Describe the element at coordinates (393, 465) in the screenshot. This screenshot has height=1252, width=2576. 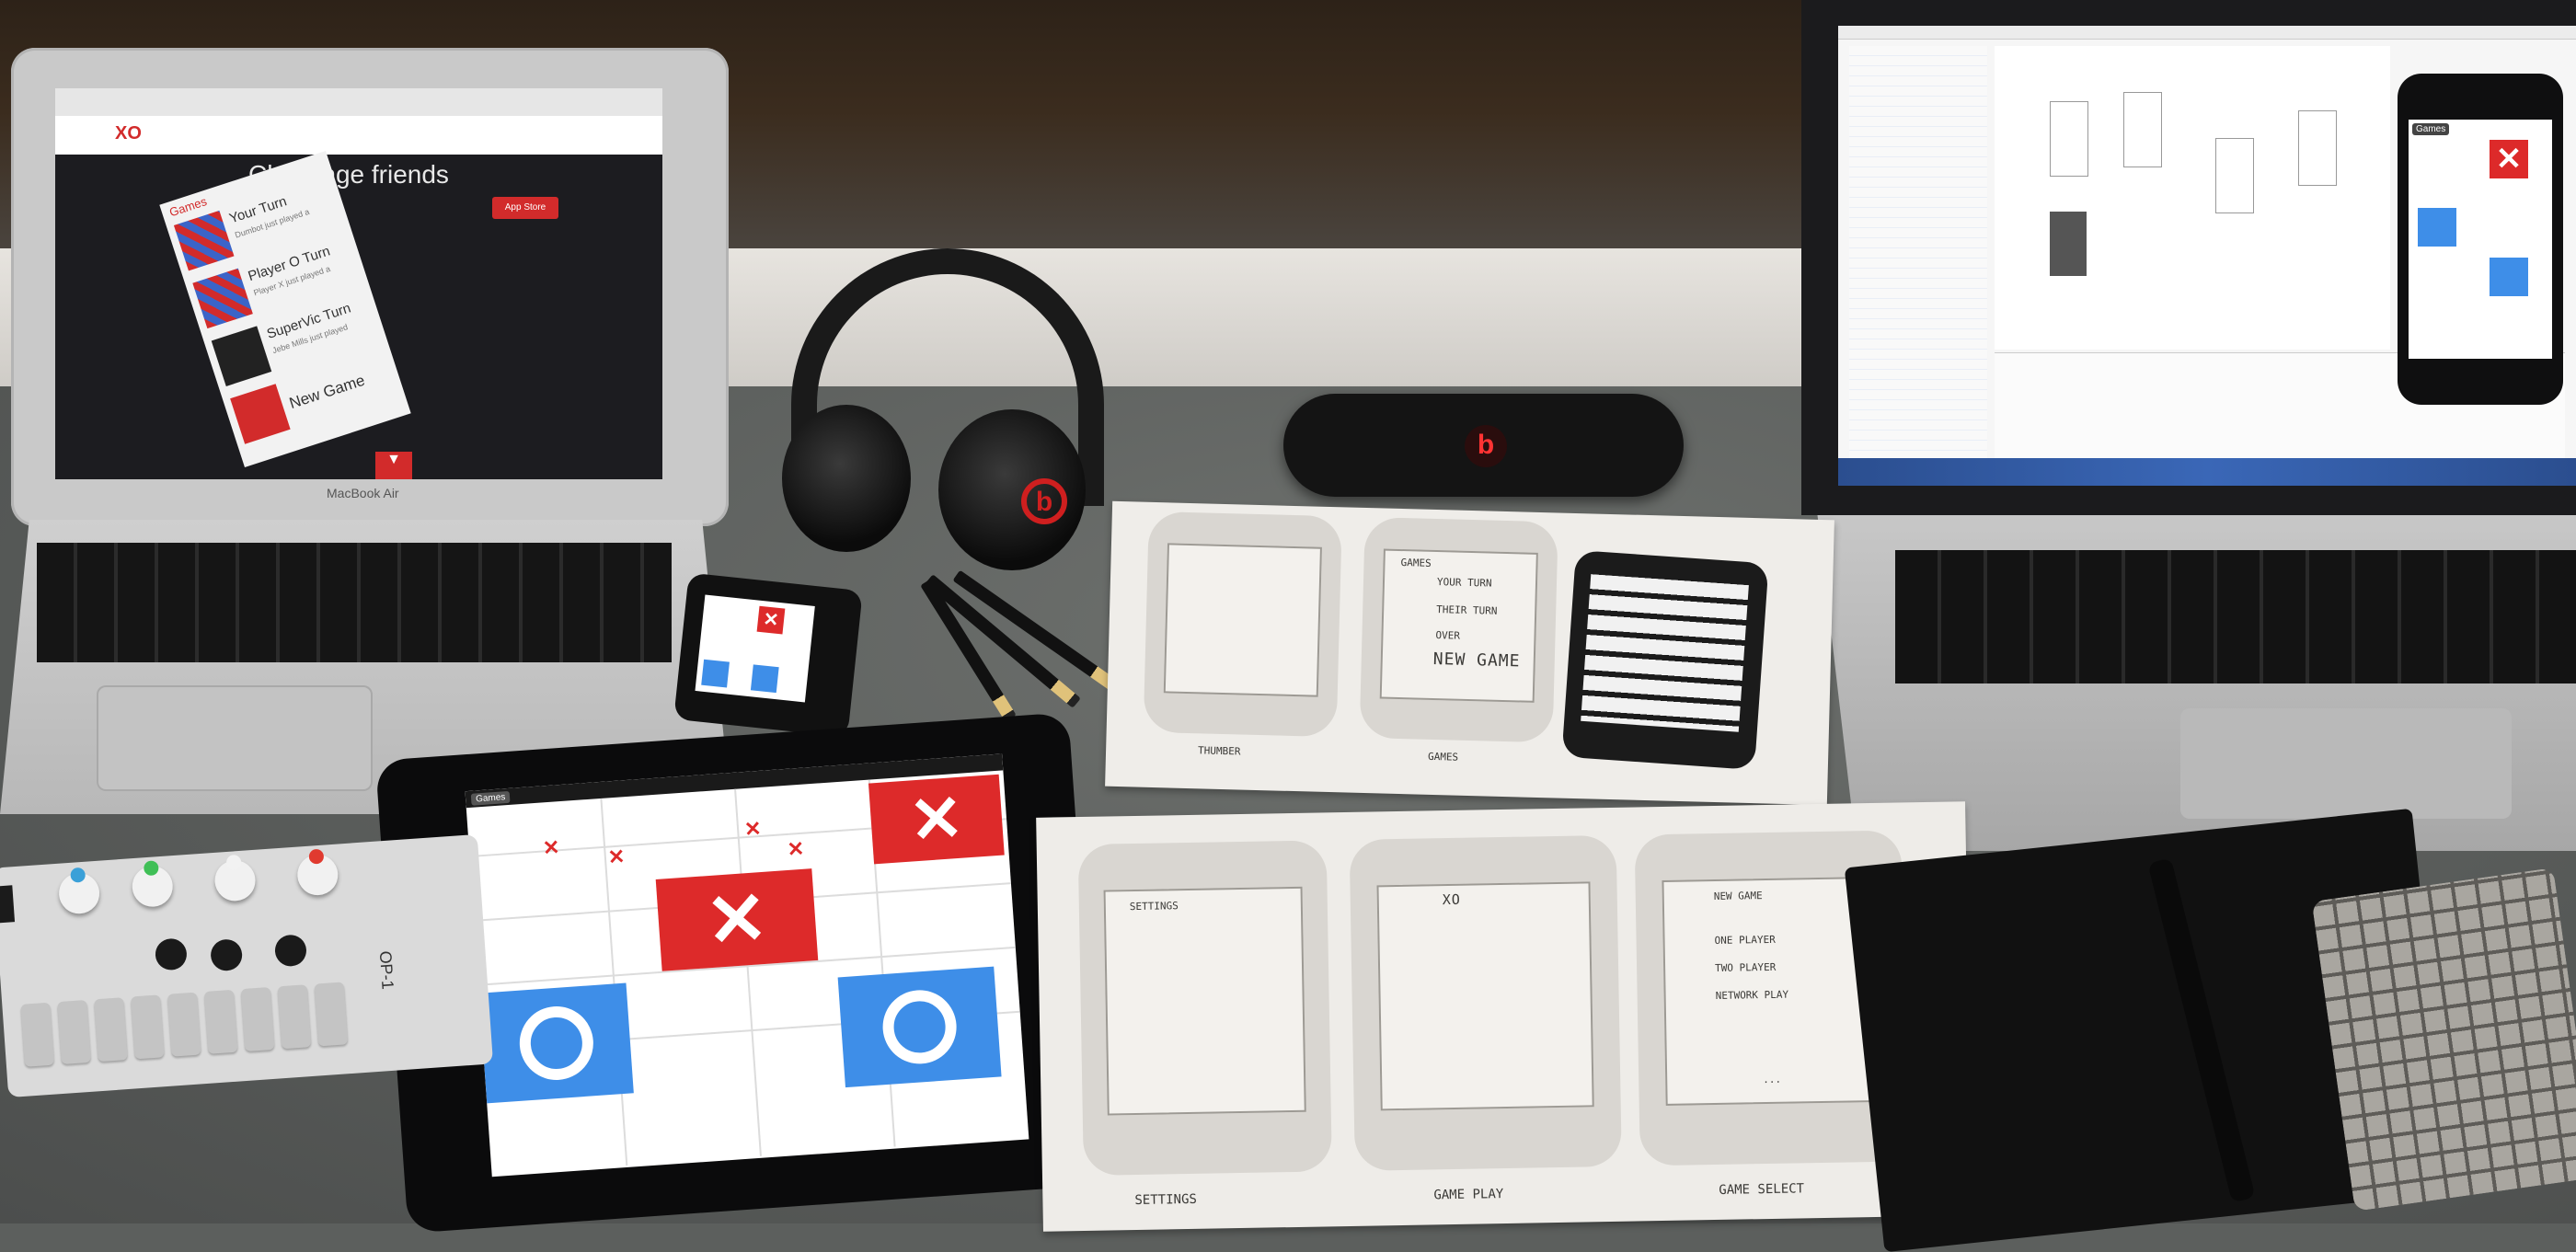
I see `scroll-down-icon: ▼` at that location.